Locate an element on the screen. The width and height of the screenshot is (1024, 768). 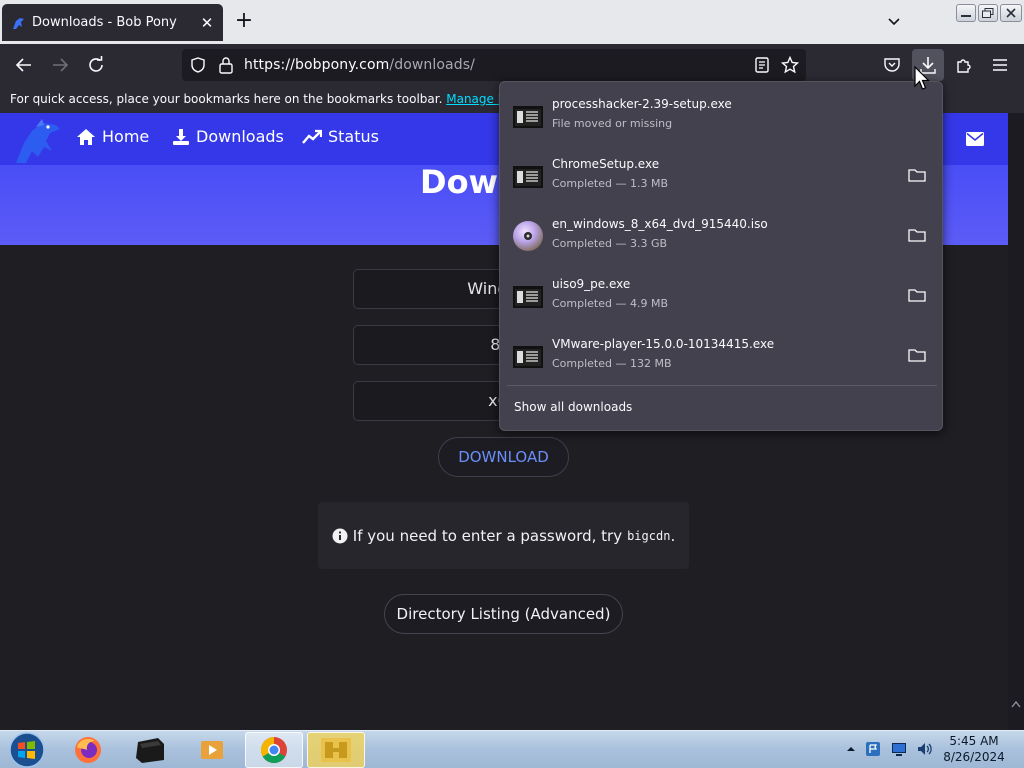
download-status: File moved or missing is located at coordinates (612, 123).